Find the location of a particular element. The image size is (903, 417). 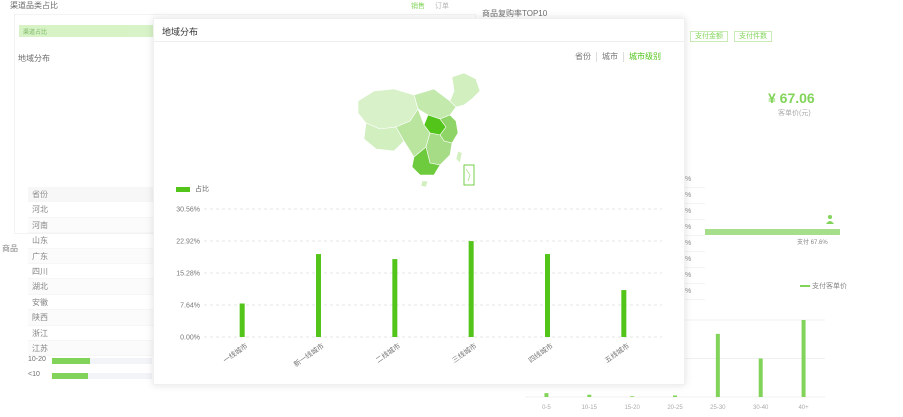

progress-label: <10 is located at coordinates (34, 374).